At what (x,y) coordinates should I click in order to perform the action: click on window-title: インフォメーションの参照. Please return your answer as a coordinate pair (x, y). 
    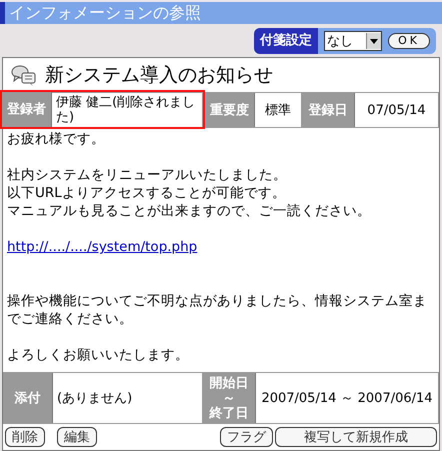
    Looking at the image, I should click on (221, 13).